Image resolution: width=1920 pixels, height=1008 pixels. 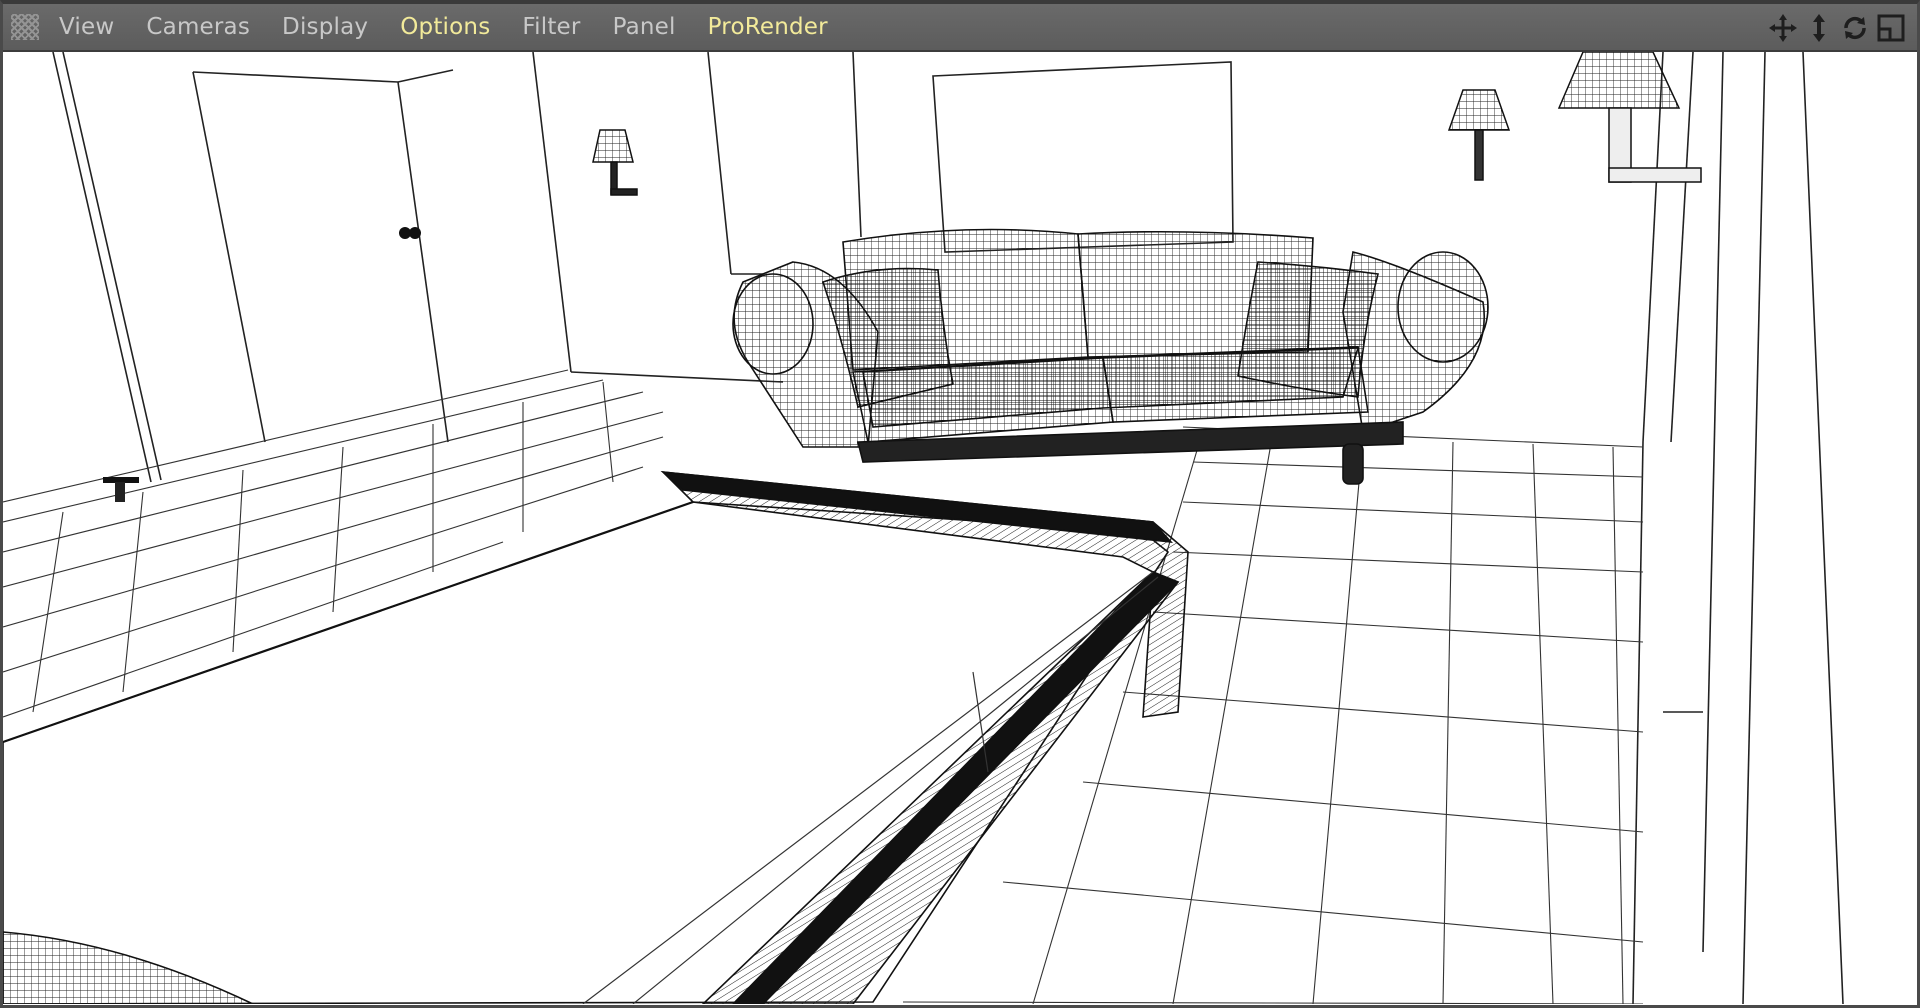 I want to click on picture-frame, so click(x=1083, y=157).